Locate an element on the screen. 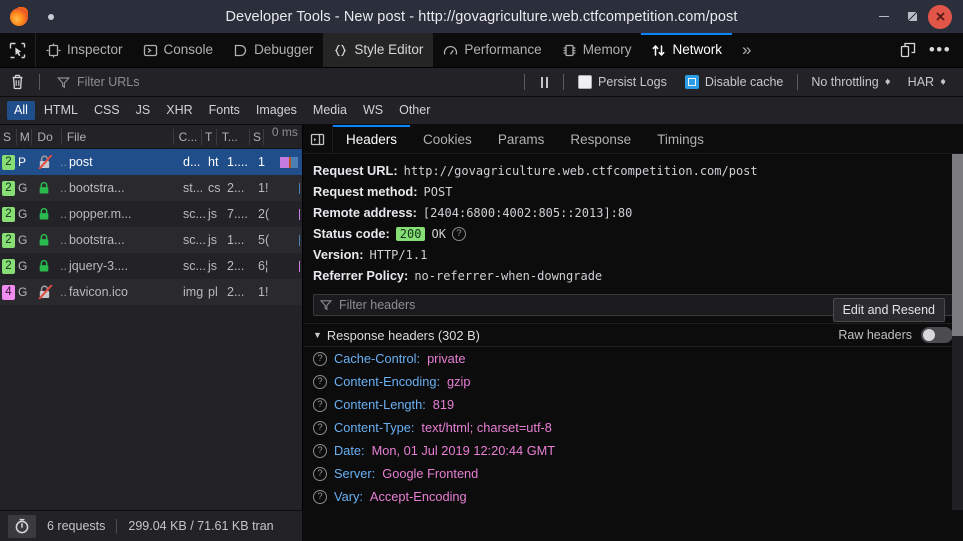  details-scrollbar-thumb is located at coordinates (957, 245).